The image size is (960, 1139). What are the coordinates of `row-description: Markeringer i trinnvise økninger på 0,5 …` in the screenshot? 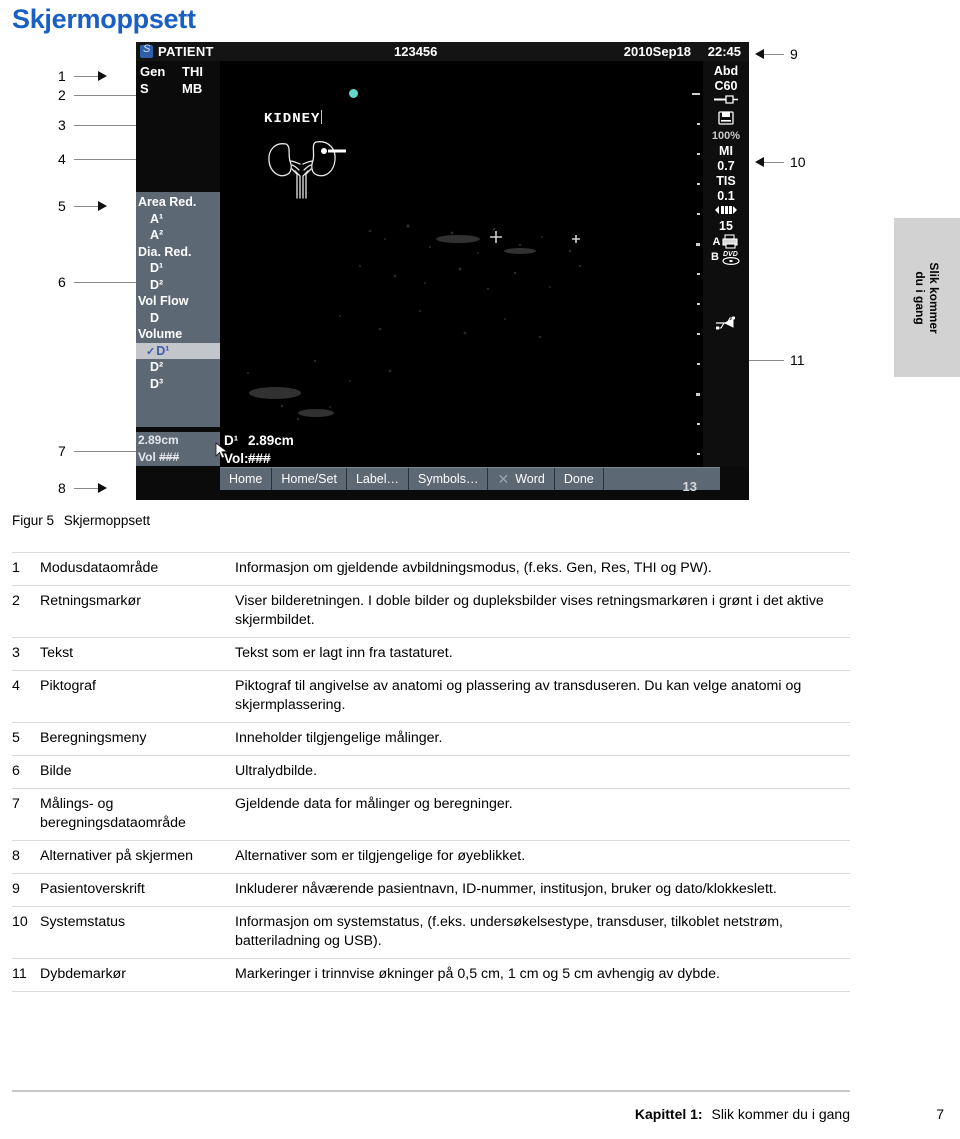 It's located at (542, 975).